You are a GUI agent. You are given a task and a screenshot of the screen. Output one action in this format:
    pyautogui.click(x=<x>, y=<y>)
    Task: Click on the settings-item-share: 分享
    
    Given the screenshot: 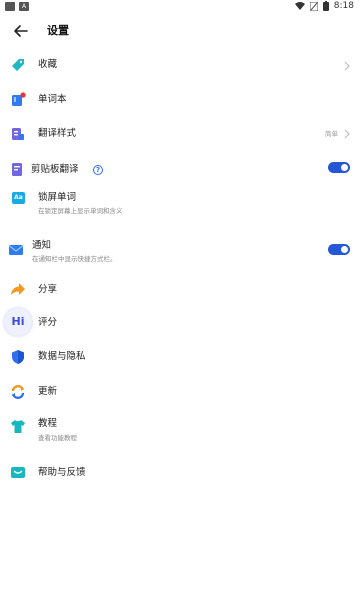 What is the action you would take?
    pyautogui.click(x=180, y=290)
    